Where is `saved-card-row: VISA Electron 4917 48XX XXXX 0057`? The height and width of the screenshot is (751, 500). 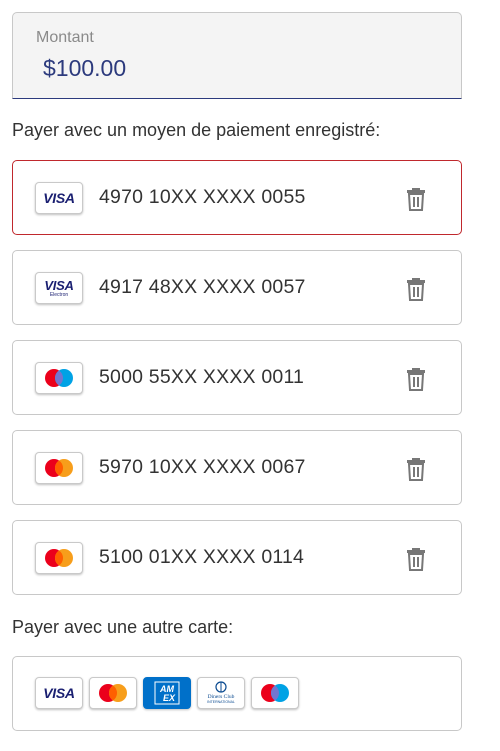
saved-card-row: VISA Electron 4917 48XX XXXX 0057 is located at coordinates (237, 287).